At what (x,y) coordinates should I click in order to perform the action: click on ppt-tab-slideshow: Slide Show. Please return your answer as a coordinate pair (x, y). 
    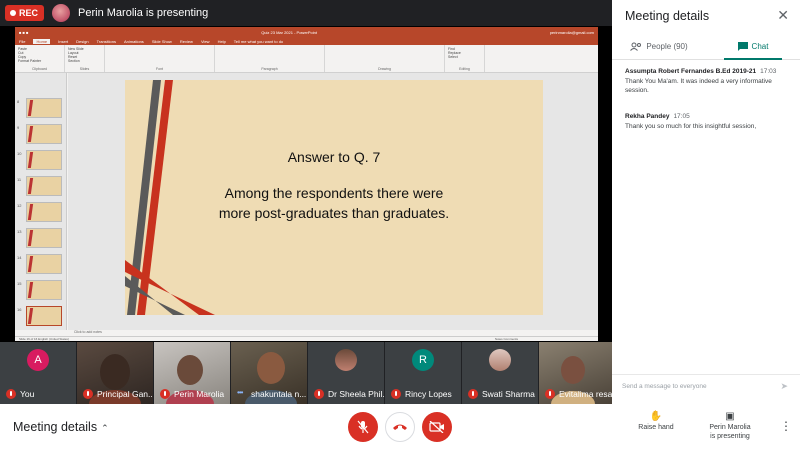
    Looking at the image, I should click on (162, 41).